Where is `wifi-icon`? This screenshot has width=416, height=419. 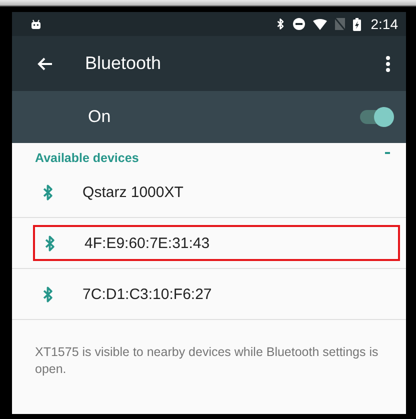 wifi-icon is located at coordinates (319, 24).